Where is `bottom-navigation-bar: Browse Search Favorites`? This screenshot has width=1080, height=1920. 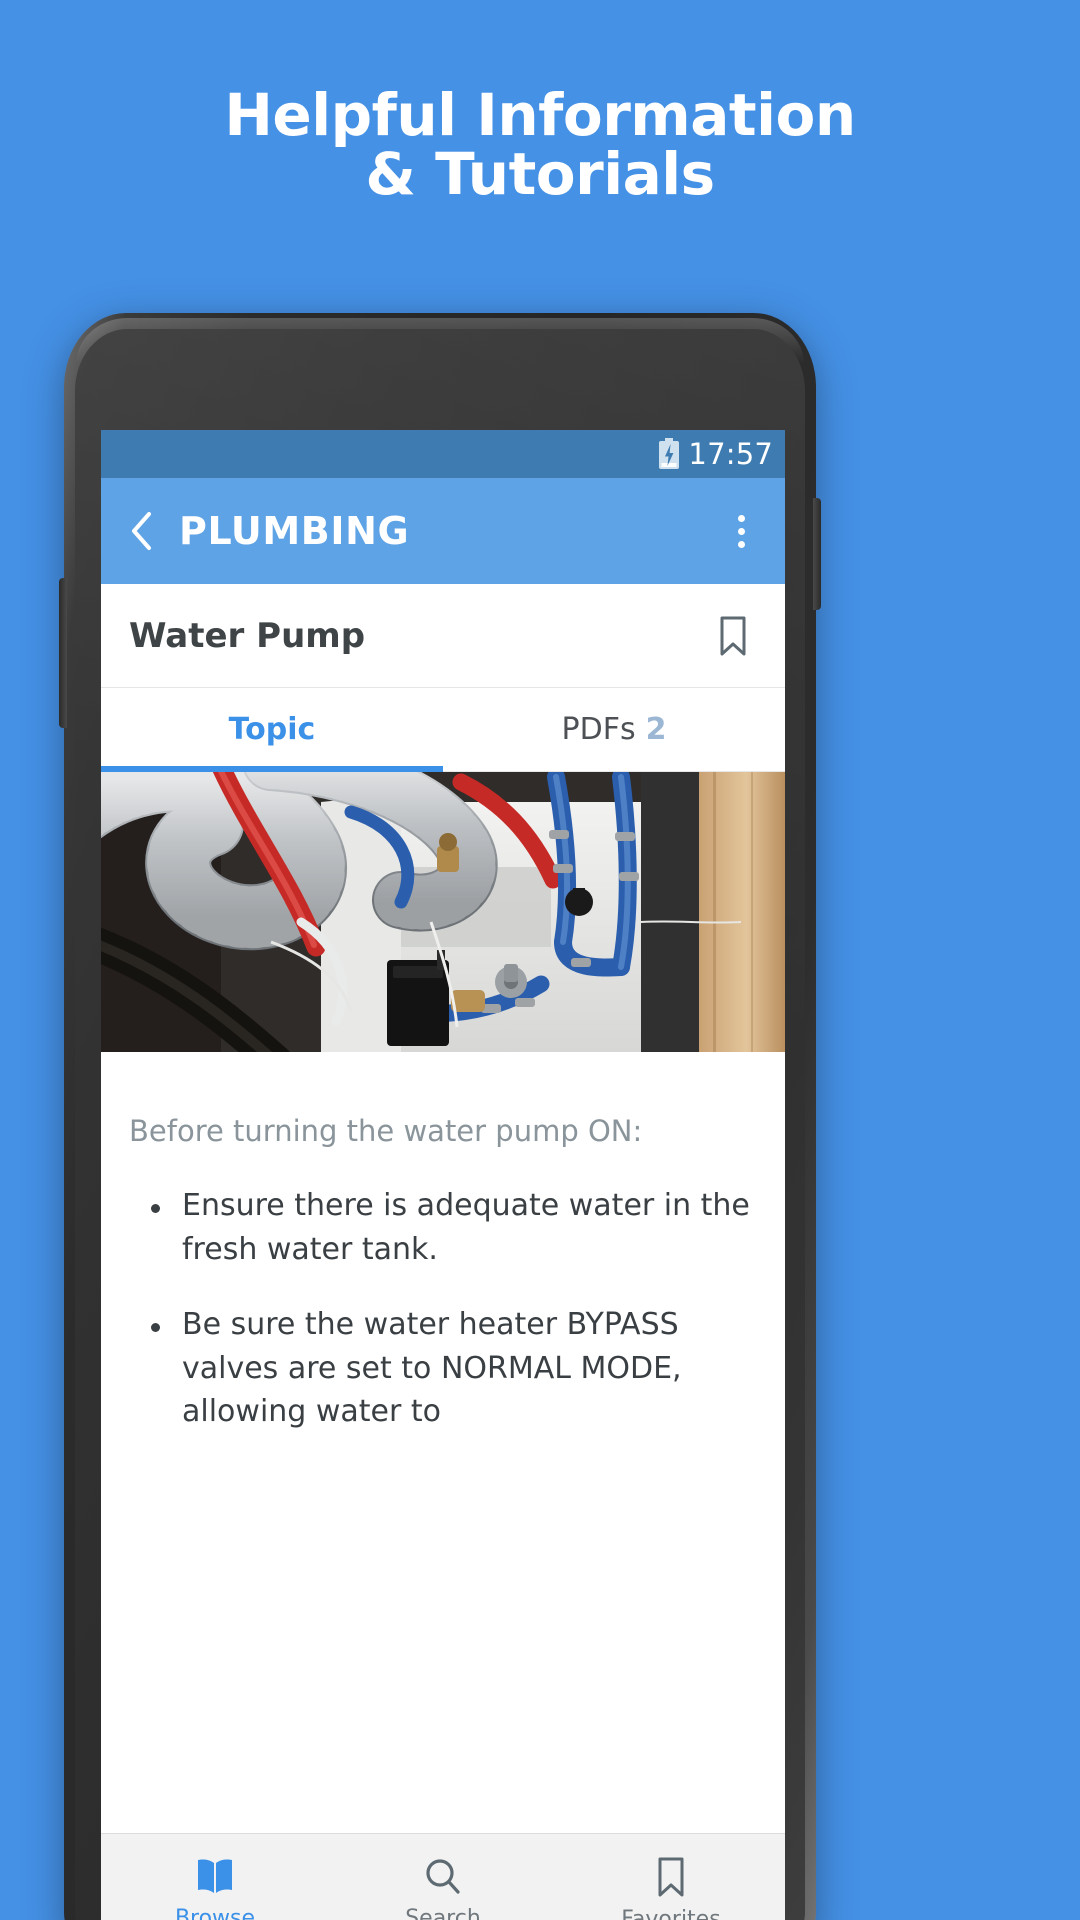 bottom-navigation-bar: Browse Search Favorites is located at coordinates (443, 1876).